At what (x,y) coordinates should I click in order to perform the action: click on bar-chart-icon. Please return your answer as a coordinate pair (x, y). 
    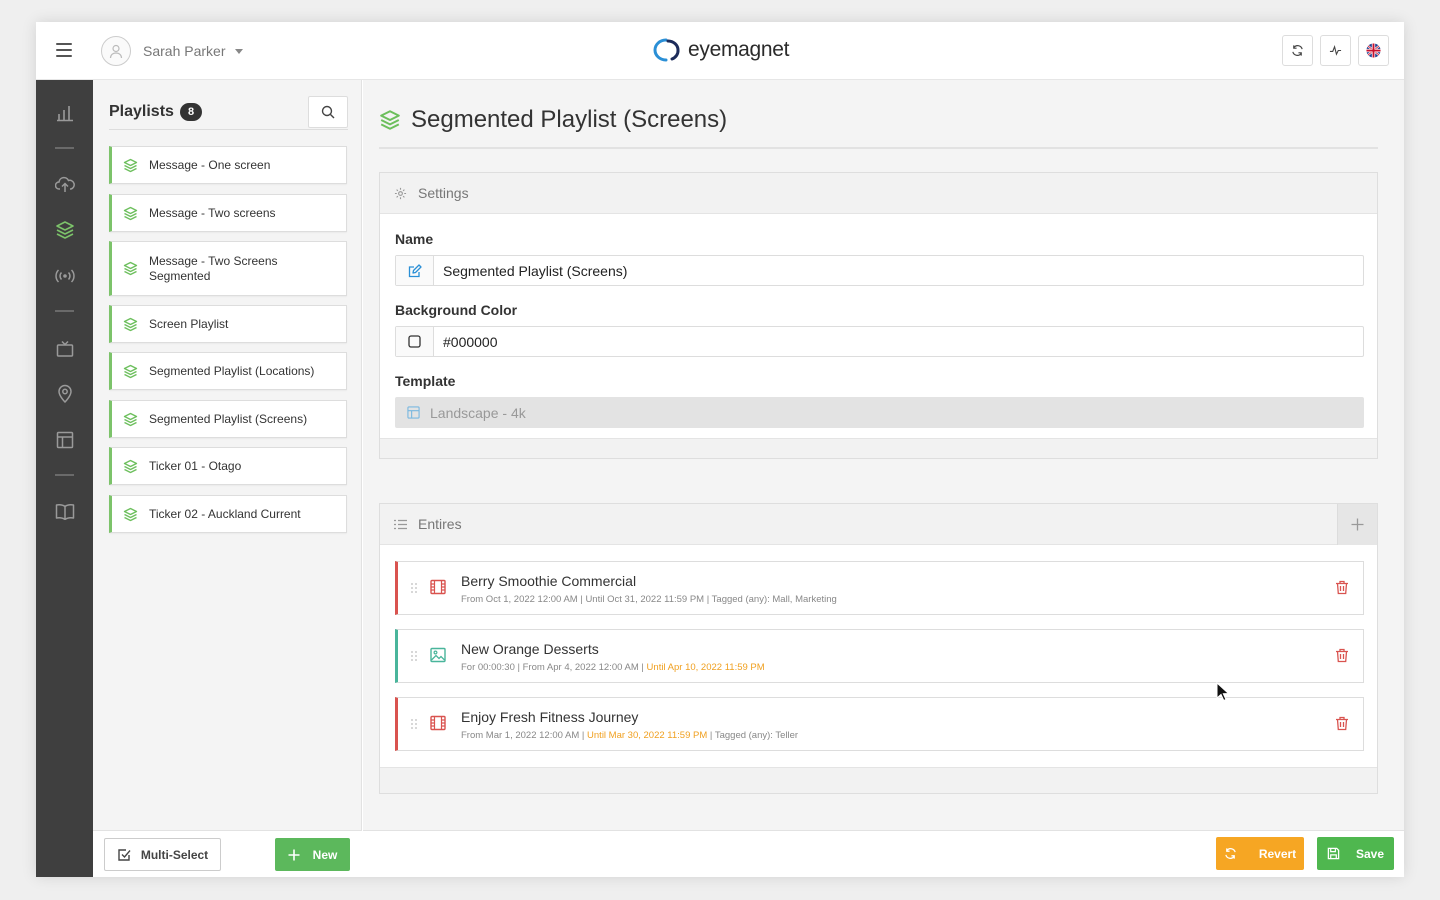
    Looking at the image, I should click on (64, 112).